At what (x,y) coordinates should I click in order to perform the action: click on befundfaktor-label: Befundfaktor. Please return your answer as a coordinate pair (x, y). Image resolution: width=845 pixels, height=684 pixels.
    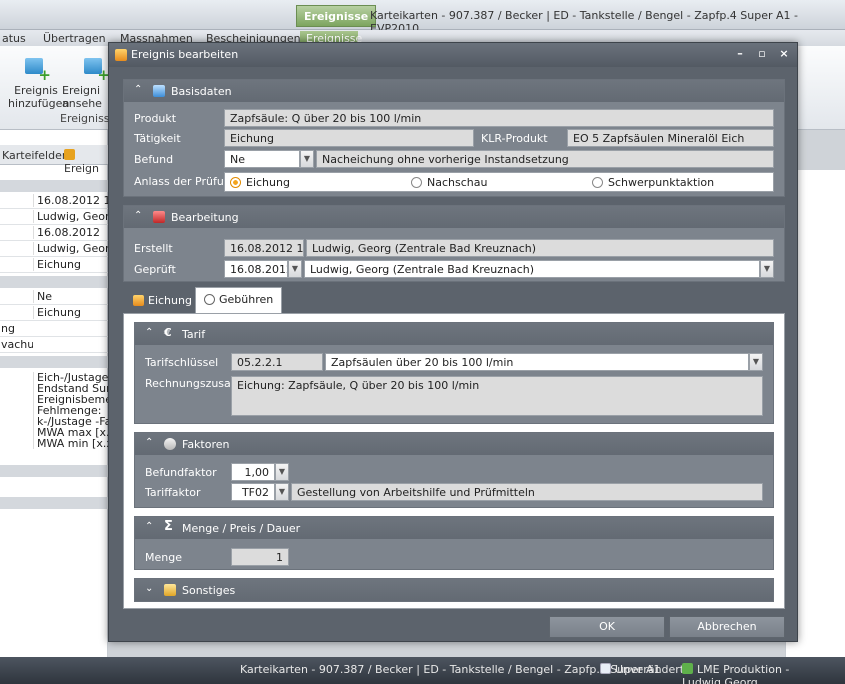
    Looking at the image, I should click on (181, 472).